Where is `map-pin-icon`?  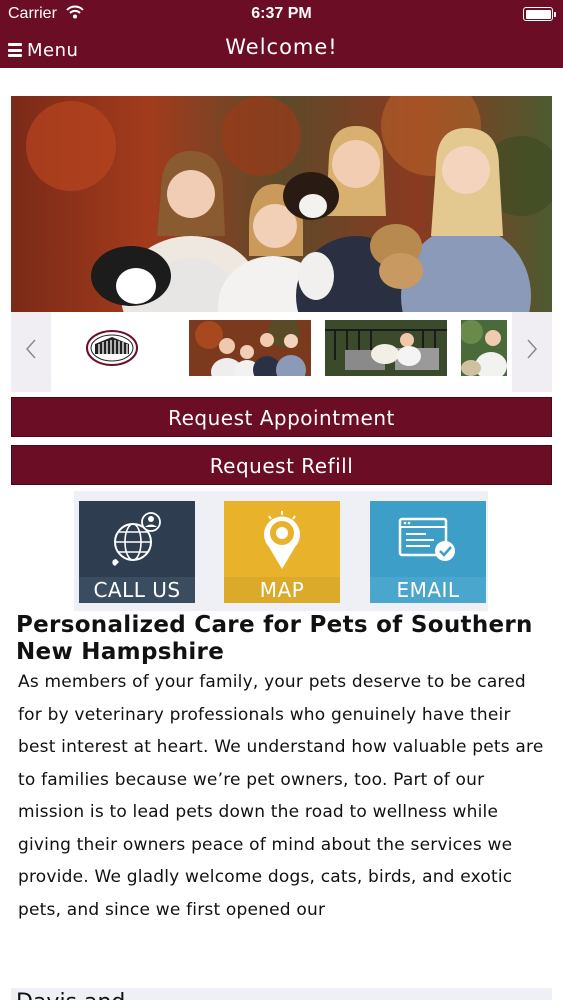
map-pin-icon is located at coordinates (282, 540).